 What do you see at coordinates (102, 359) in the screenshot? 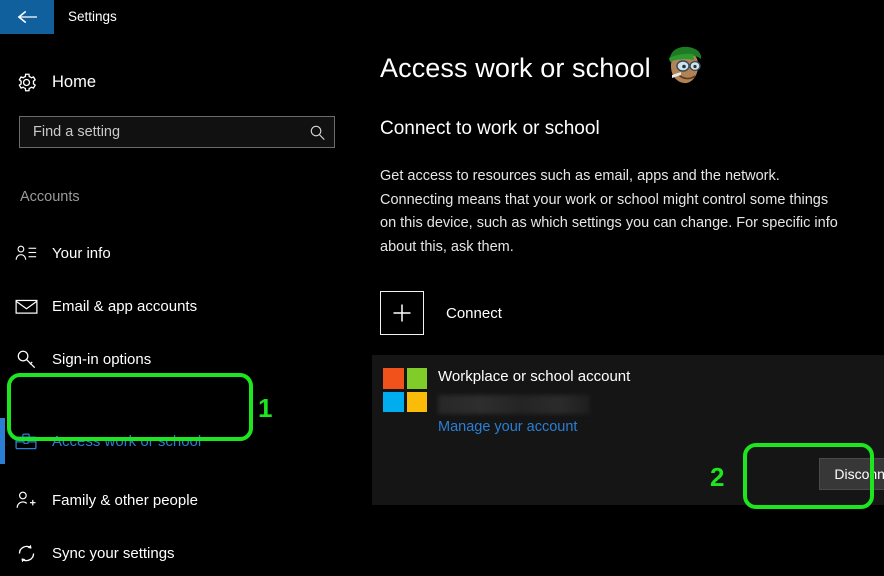
I see `sidebar-item-label-sign-in-options: Sign-in options` at bounding box center [102, 359].